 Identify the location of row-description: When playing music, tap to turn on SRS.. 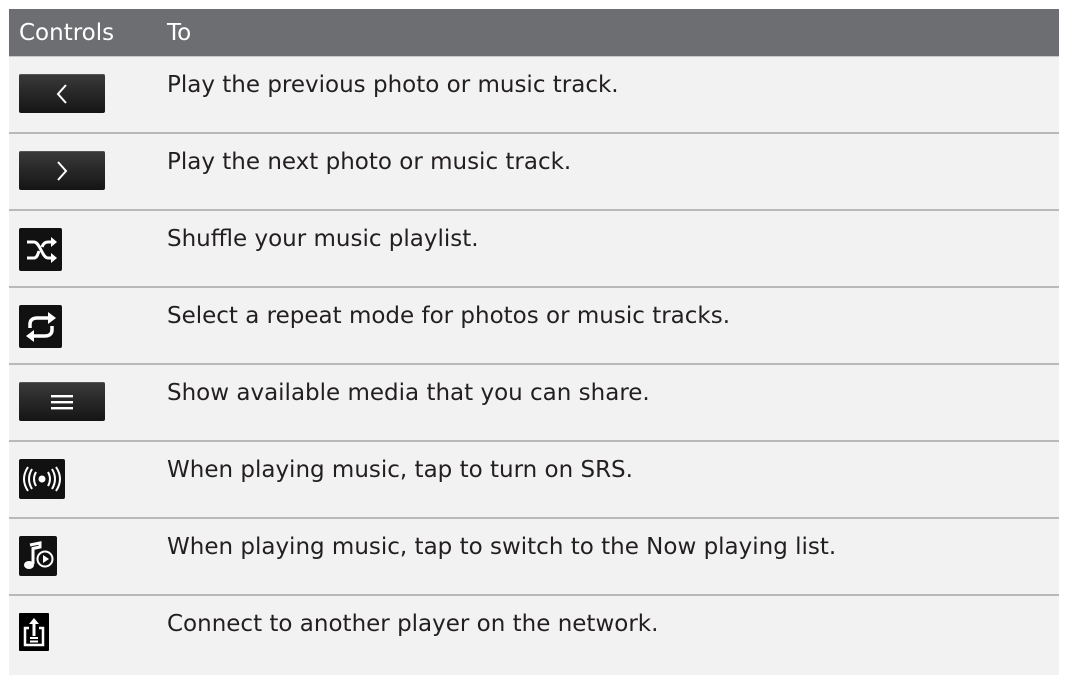
(400, 470).